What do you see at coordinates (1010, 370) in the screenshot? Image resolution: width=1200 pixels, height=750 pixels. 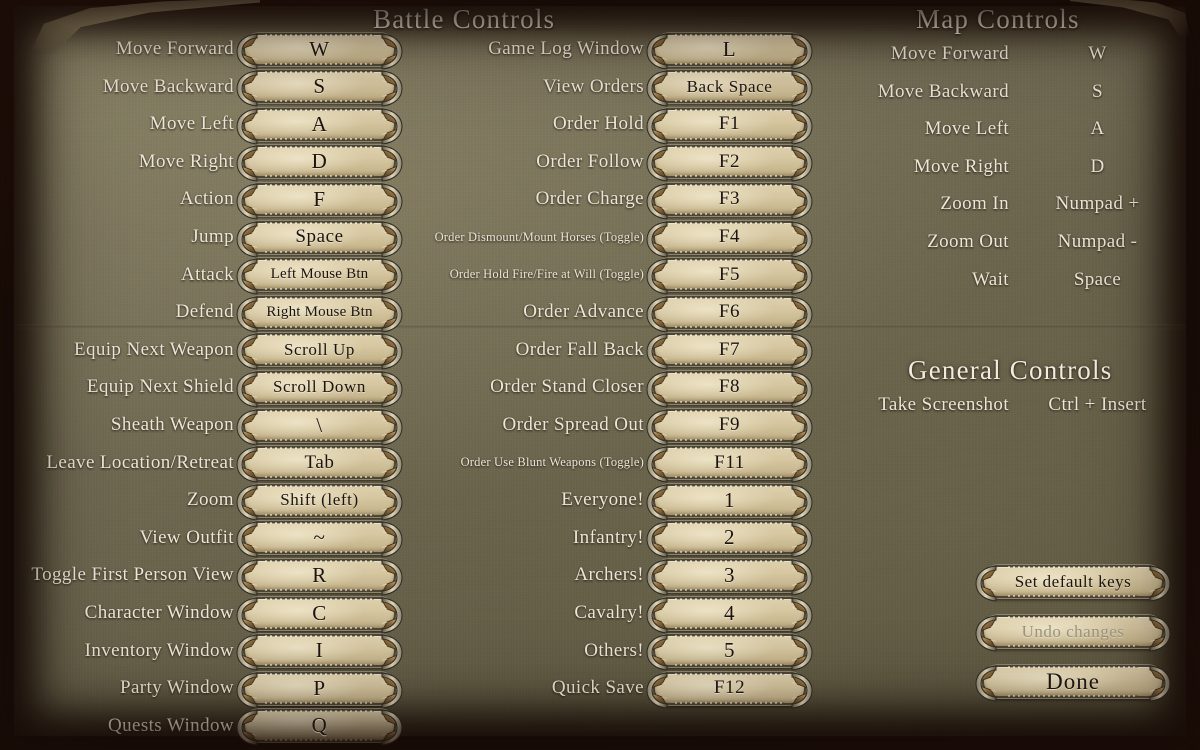 I see `heading-general-controls: General Controls` at bounding box center [1010, 370].